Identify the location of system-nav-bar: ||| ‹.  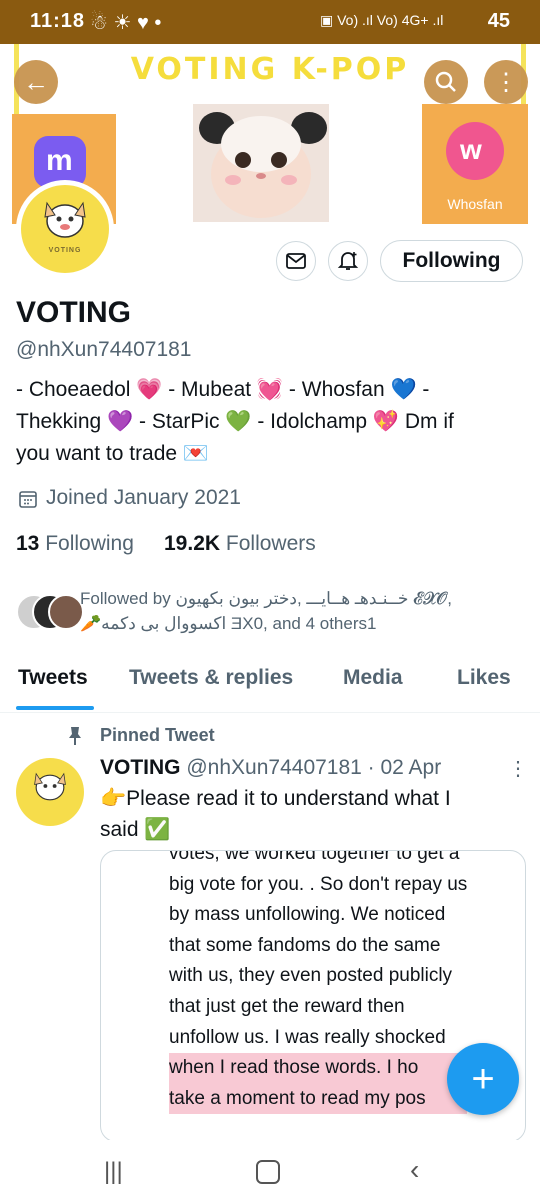
(270, 1170).